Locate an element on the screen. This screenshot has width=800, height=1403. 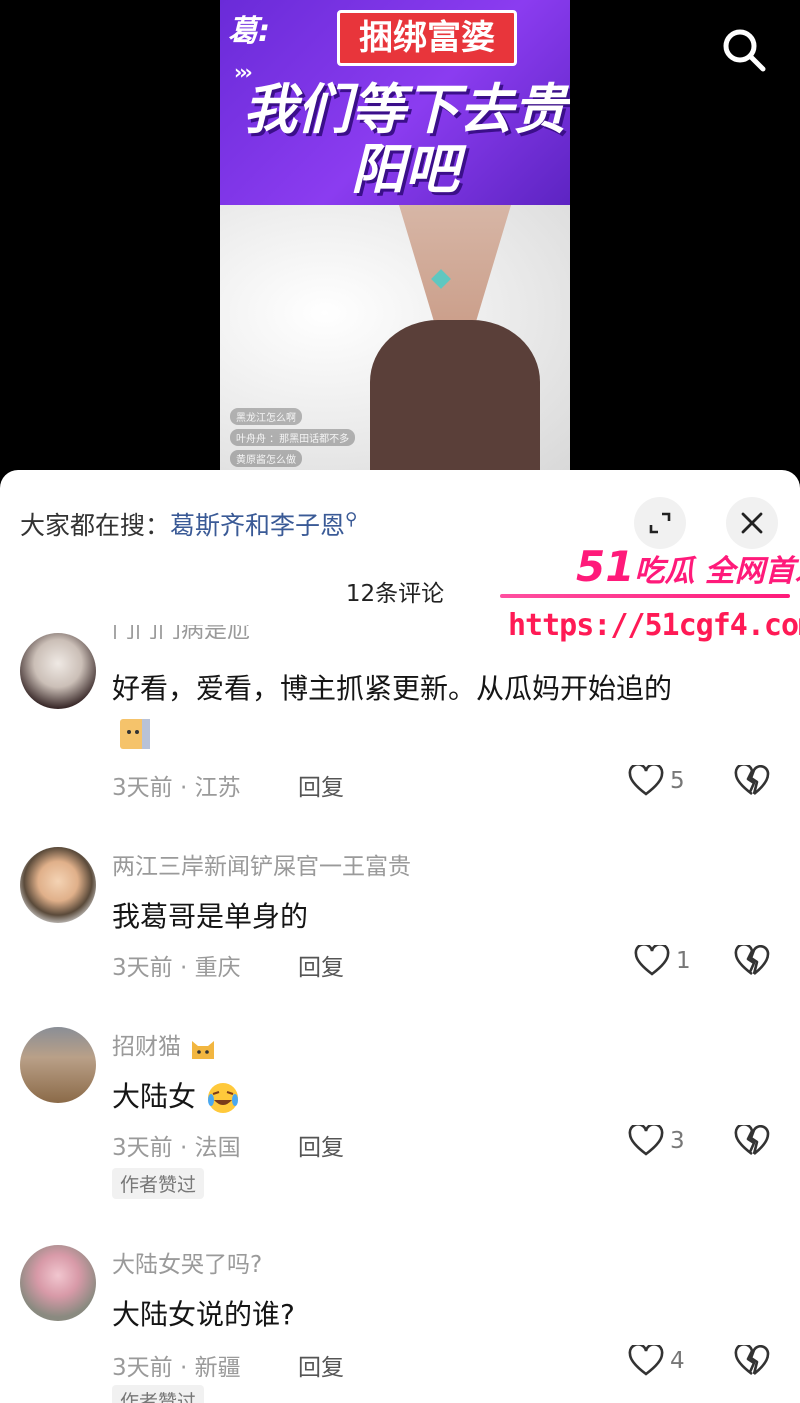
video-speaker-tag: 葛: is located at coordinates (249, 31).